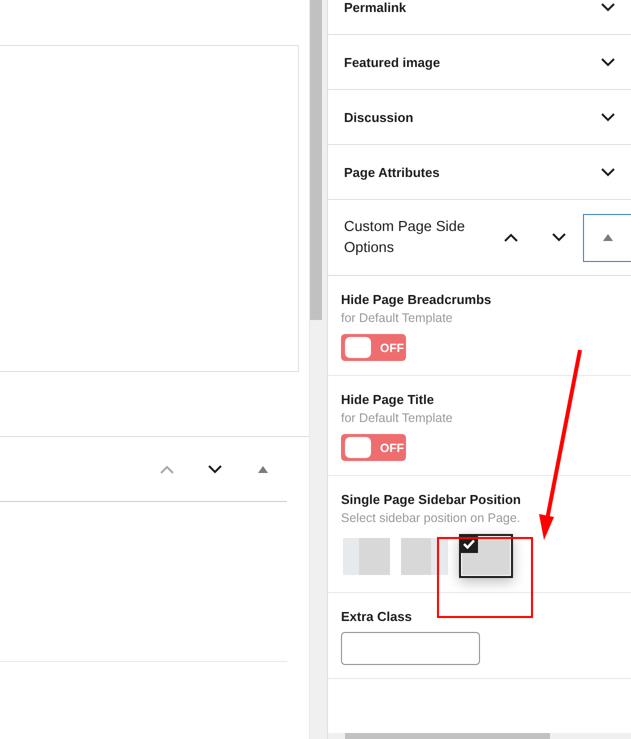  I want to click on panel-title: Custom Page Side Options, so click(405, 238).